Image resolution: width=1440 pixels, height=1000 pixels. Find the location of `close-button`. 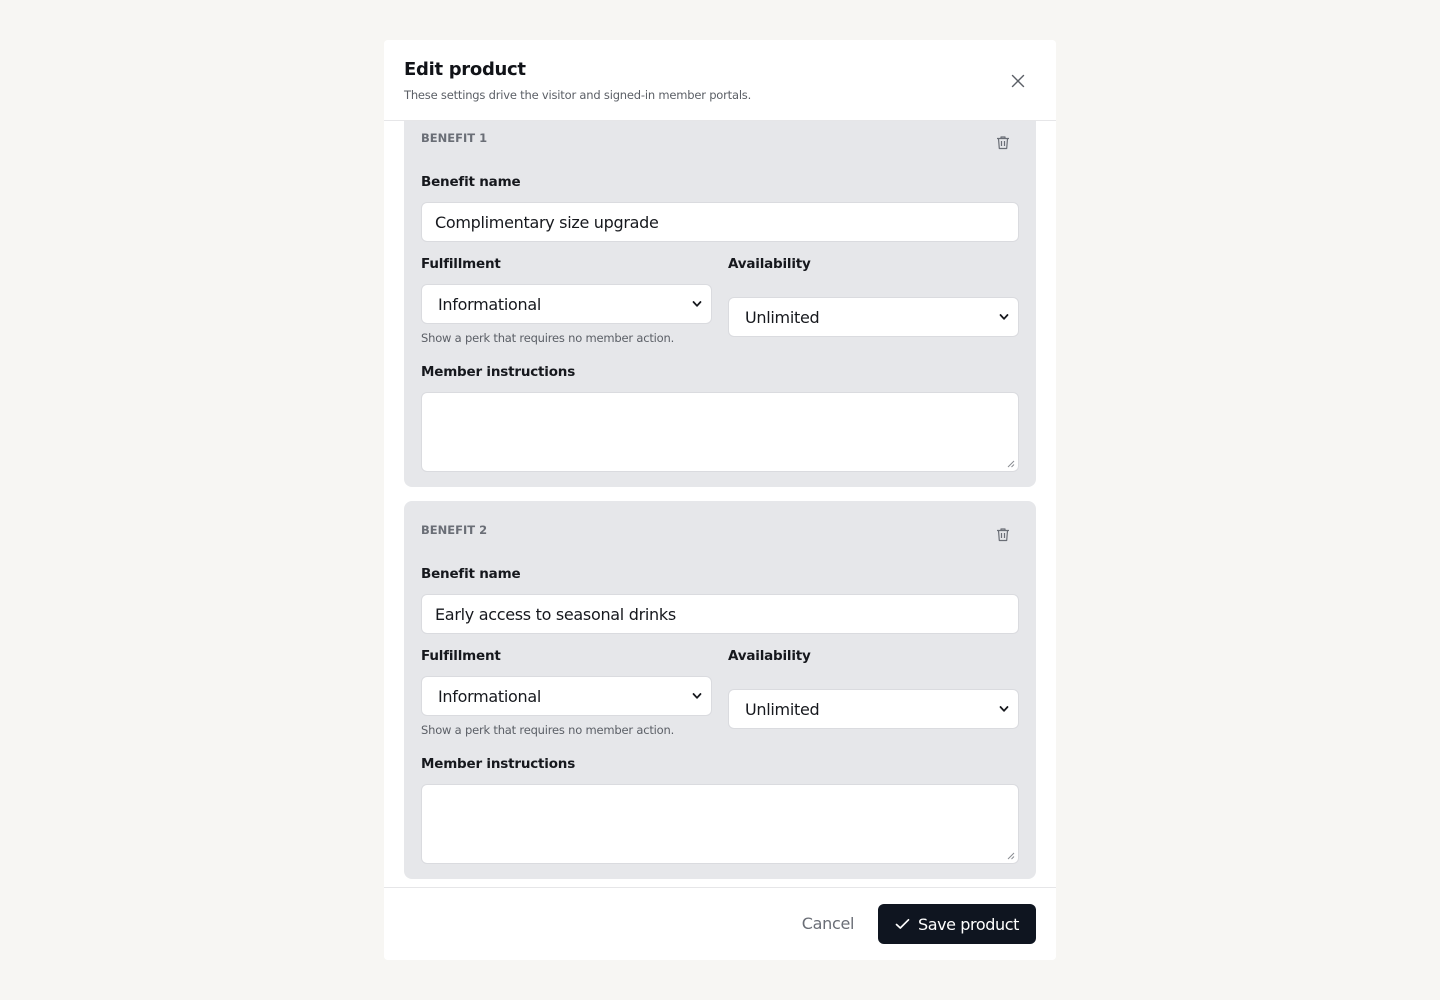

close-button is located at coordinates (1018, 81).